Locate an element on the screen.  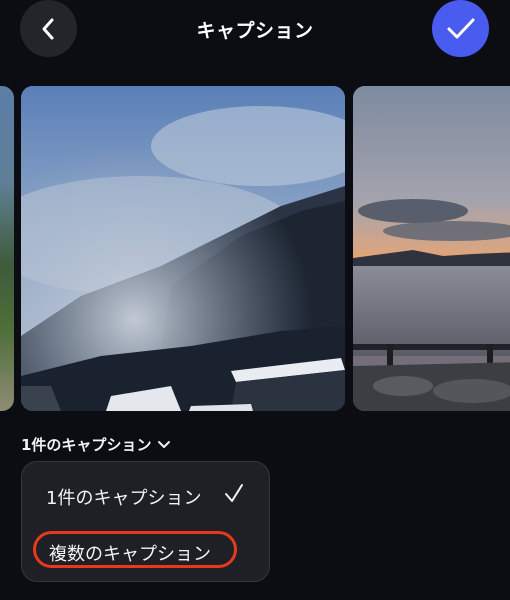
photo-left-partial is located at coordinates (7, 248).